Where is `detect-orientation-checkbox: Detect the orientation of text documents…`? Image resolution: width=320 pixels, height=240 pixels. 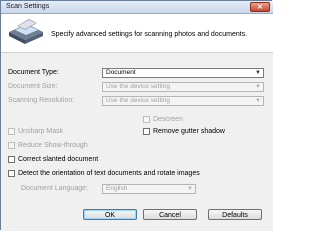
detect-orientation-checkbox: Detect the orientation of text documents… is located at coordinates (104, 173).